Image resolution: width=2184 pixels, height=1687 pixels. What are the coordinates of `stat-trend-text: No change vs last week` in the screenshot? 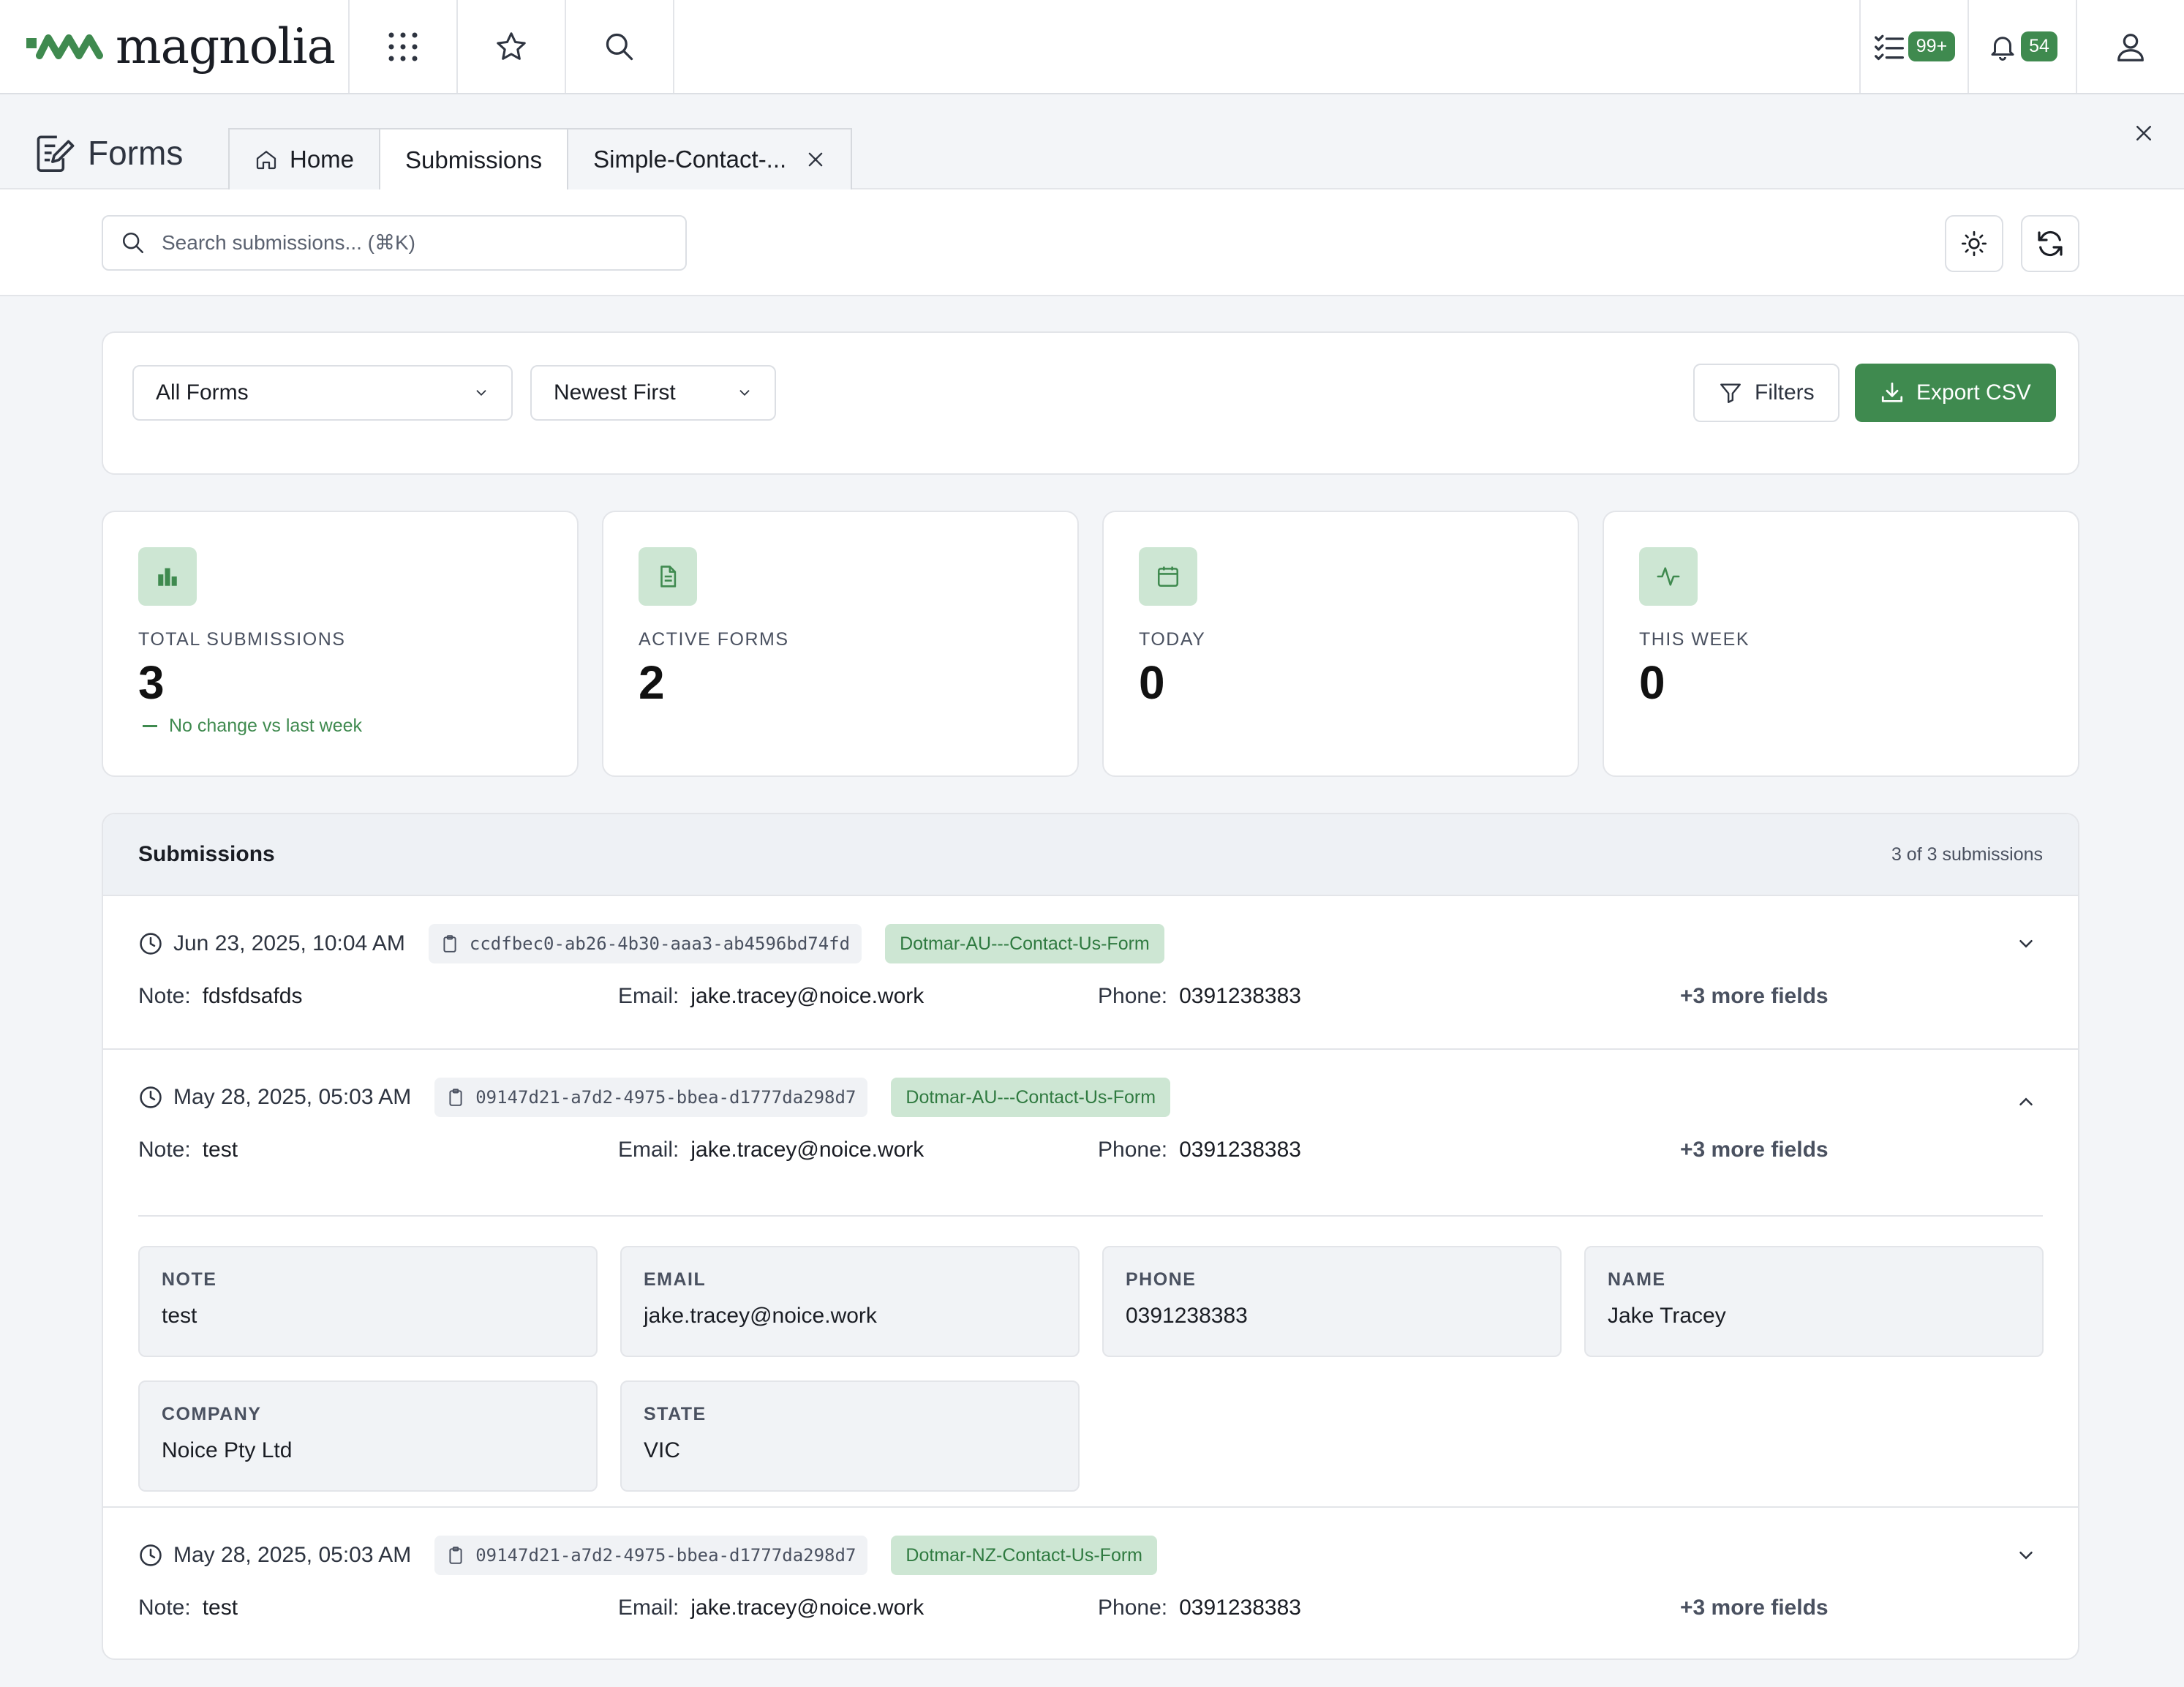 It's located at (266, 725).